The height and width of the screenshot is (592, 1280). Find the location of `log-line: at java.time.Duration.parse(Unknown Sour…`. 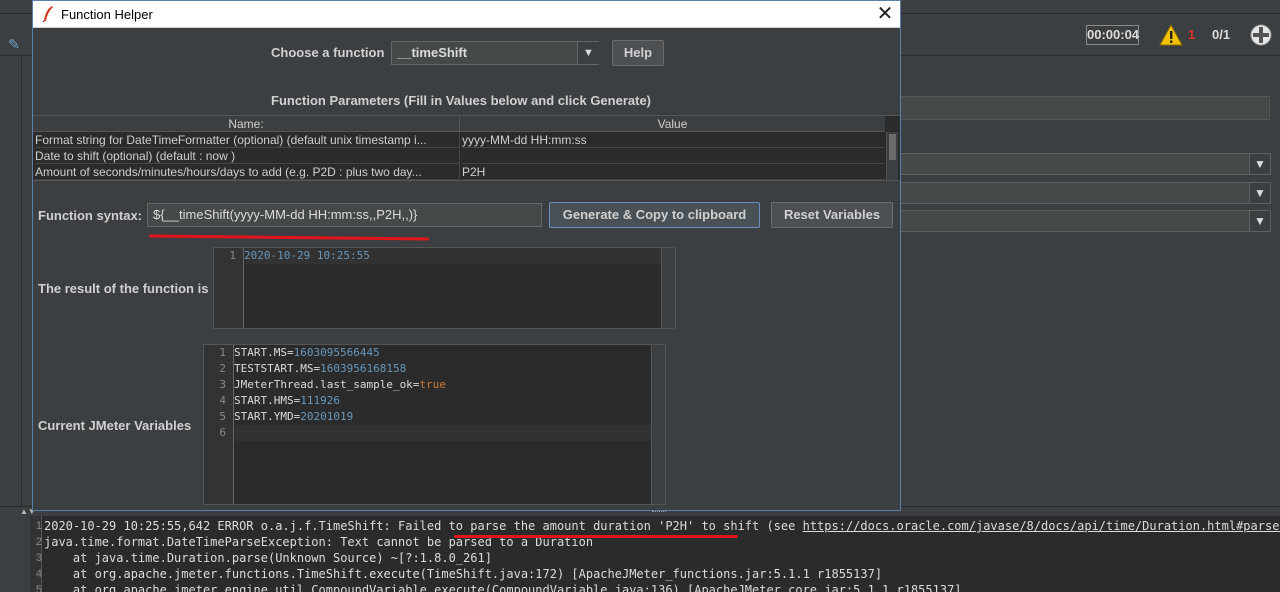

log-line: at java.time.Duration.parse(Unknown Sour… is located at coordinates (268, 558).